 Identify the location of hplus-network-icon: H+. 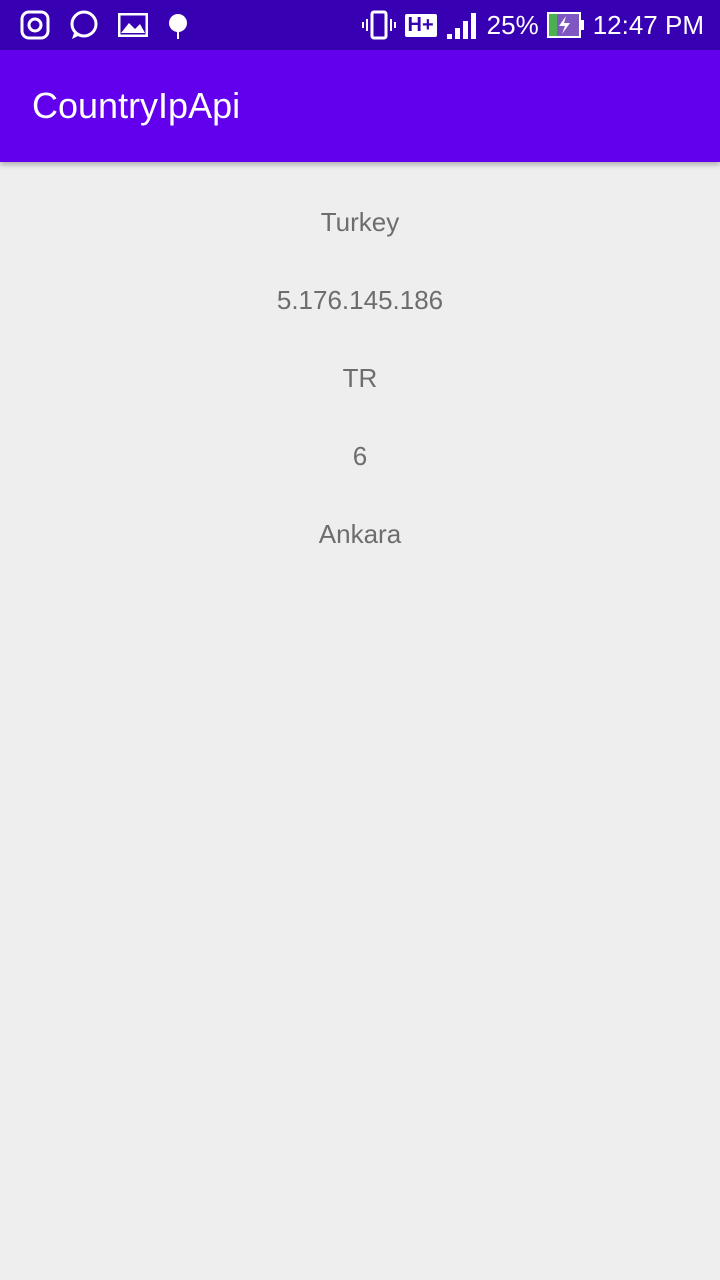
(420, 25).